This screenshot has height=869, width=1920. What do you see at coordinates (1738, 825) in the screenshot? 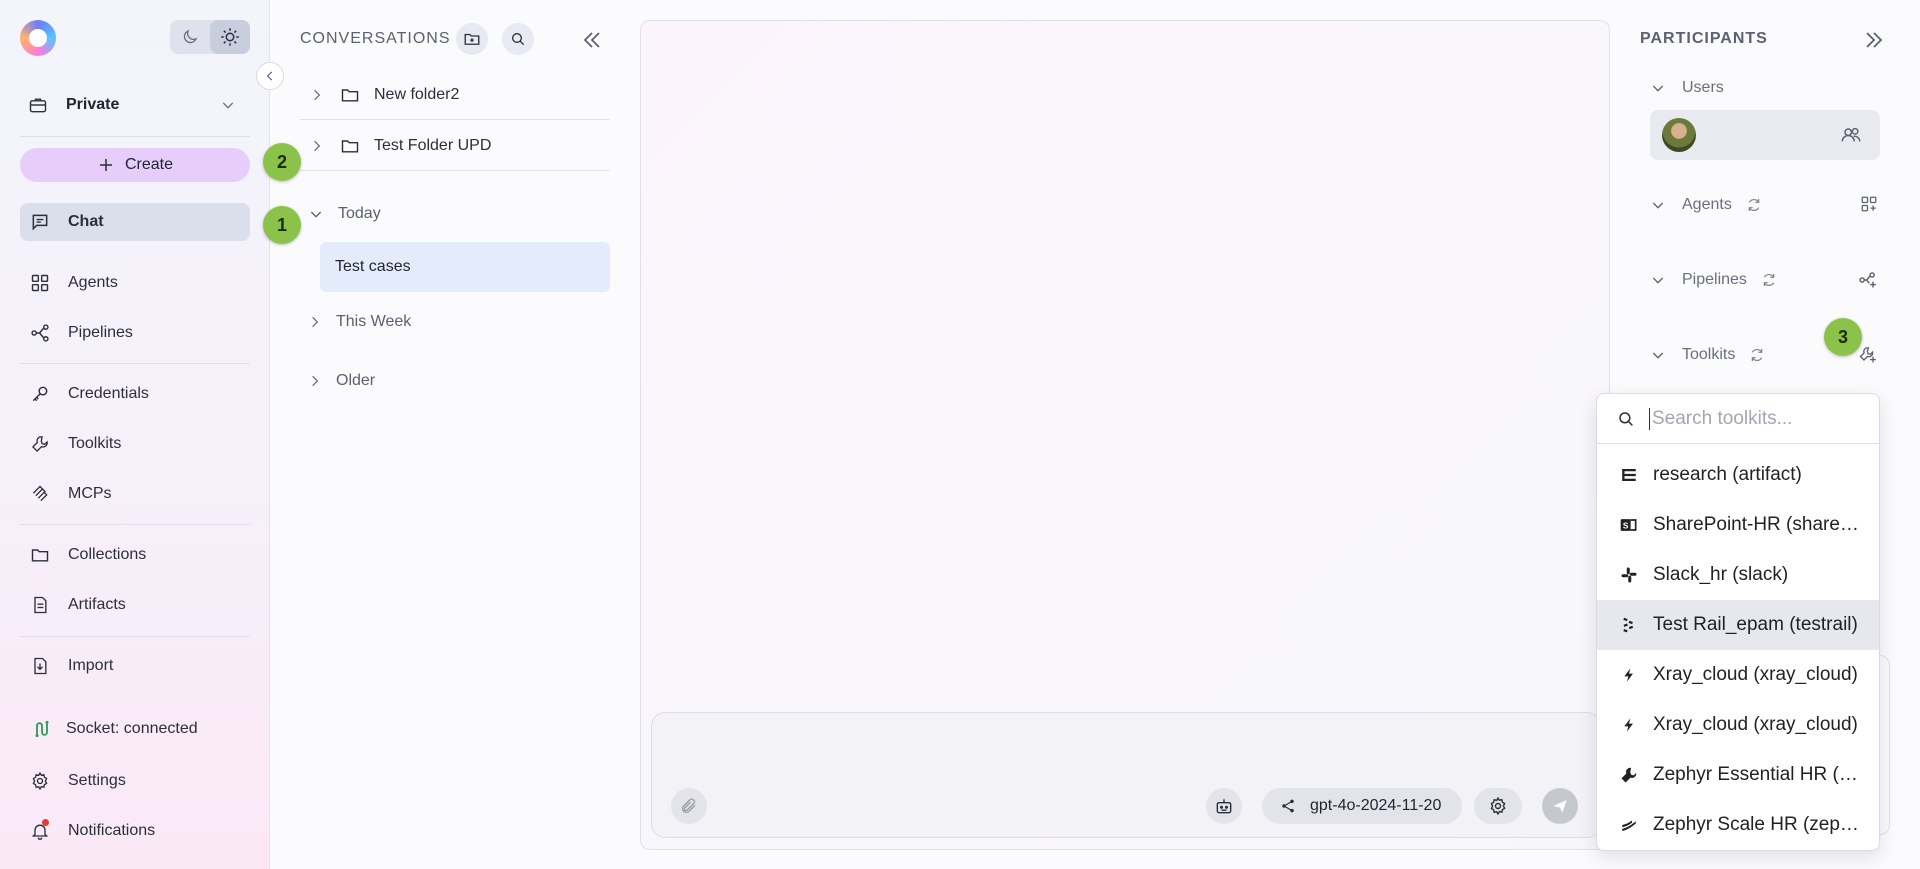
I see `toolkit-option: Zephyr Scale HR (zephyr_scale)` at bounding box center [1738, 825].